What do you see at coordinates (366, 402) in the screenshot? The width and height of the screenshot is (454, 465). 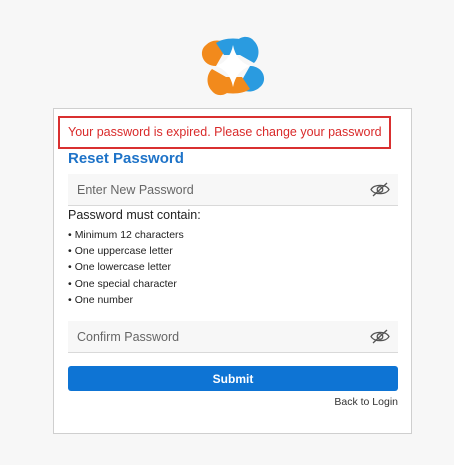 I see `back-to-login-link: Back to Login` at bounding box center [366, 402].